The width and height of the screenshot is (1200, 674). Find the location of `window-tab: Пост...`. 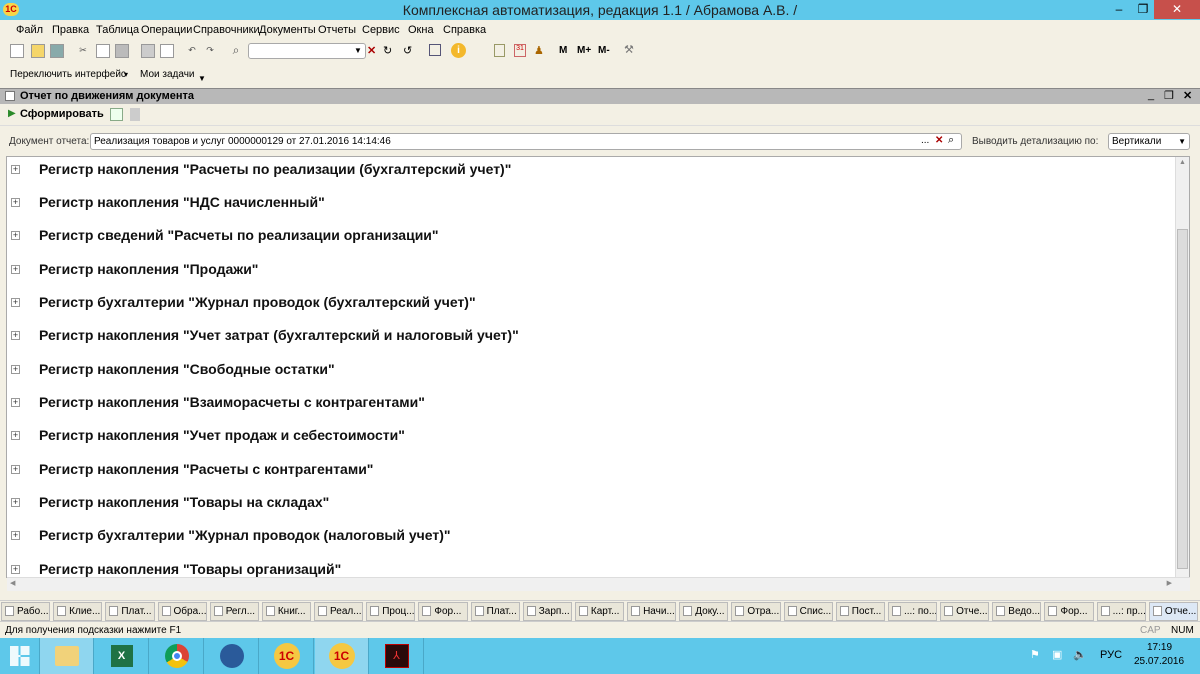

window-tab: Пост... is located at coordinates (860, 611).